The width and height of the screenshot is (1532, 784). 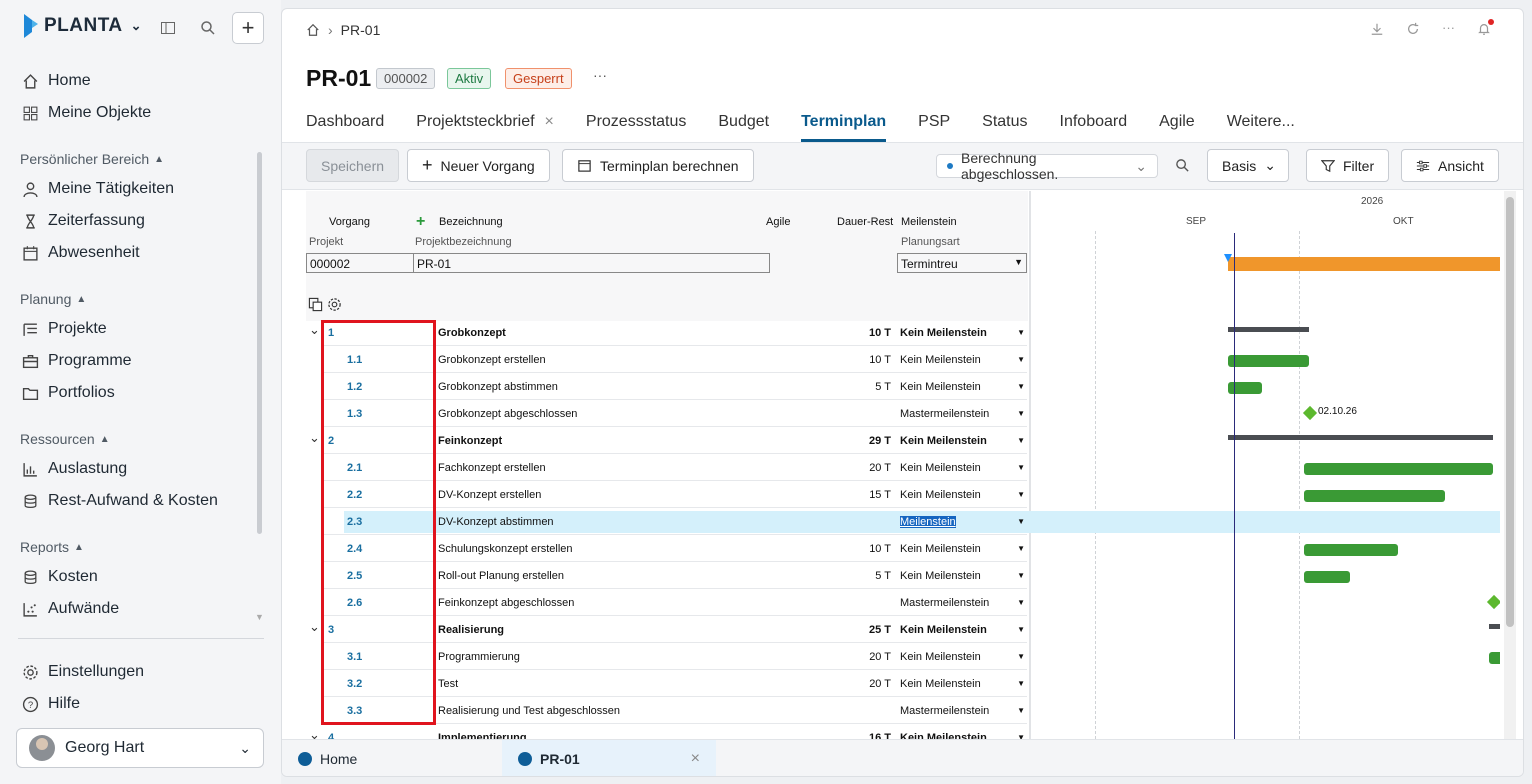 What do you see at coordinates (259, 617) in the screenshot?
I see `scroll-down-icon: ▼` at bounding box center [259, 617].